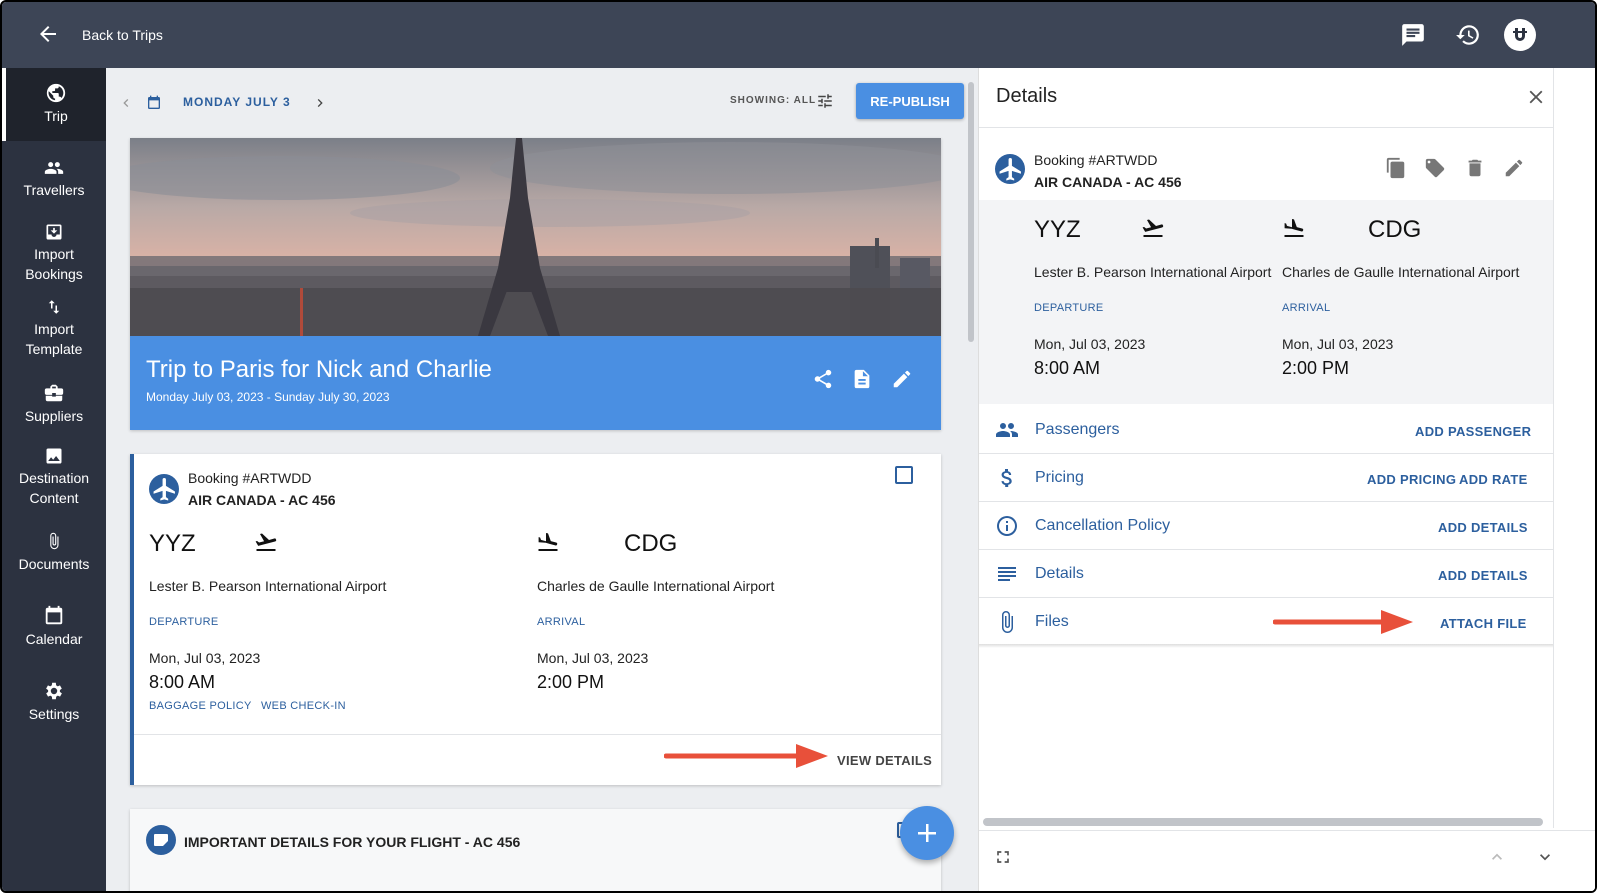 This screenshot has height=893, width=1597. I want to click on plus-icon, so click(927, 833).